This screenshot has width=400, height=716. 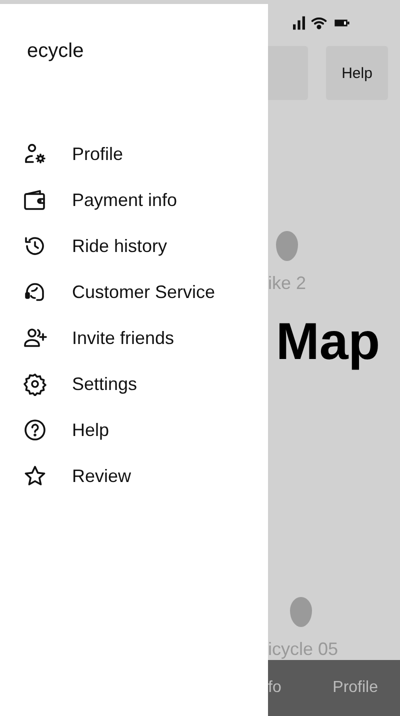 What do you see at coordinates (357, 73) in the screenshot?
I see `help-button: Help` at bounding box center [357, 73].